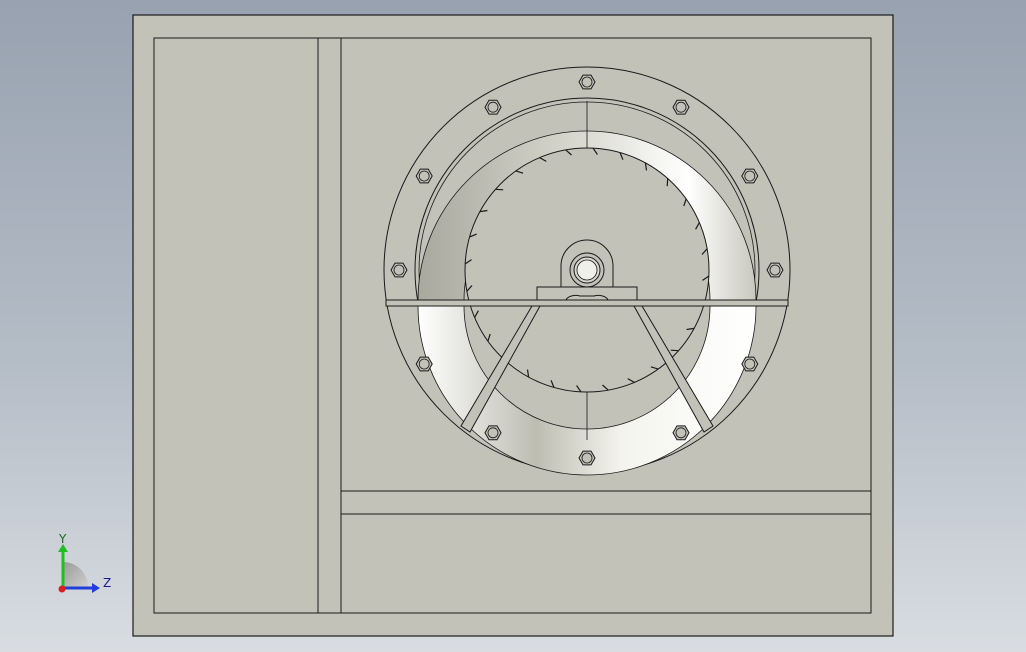  What do you see at coordinates (75, 574) in the screenshot?
I see `triad-arc` at bounding box center [75, 574].